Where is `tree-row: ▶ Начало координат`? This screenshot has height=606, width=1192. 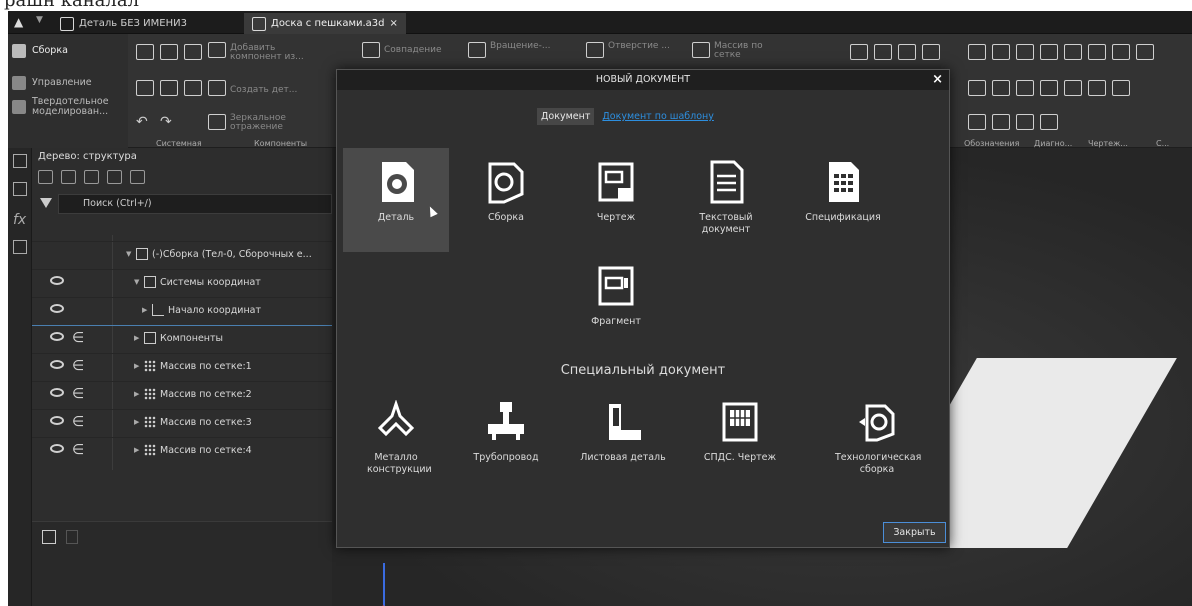 tree-row: ▶ Начало координат is located at coordinates (182, 311).